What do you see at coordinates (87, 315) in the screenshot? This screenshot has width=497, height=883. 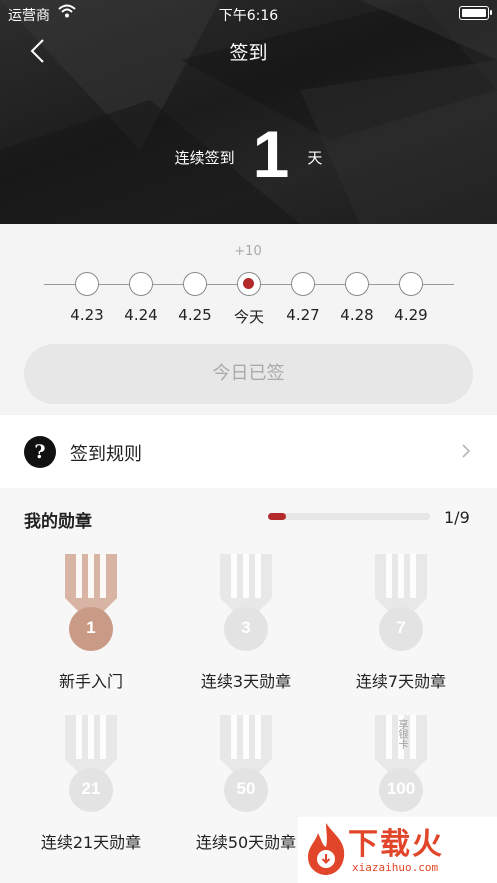 I see `timeline-date-label: 4.23` at bounding box center [87, 315].